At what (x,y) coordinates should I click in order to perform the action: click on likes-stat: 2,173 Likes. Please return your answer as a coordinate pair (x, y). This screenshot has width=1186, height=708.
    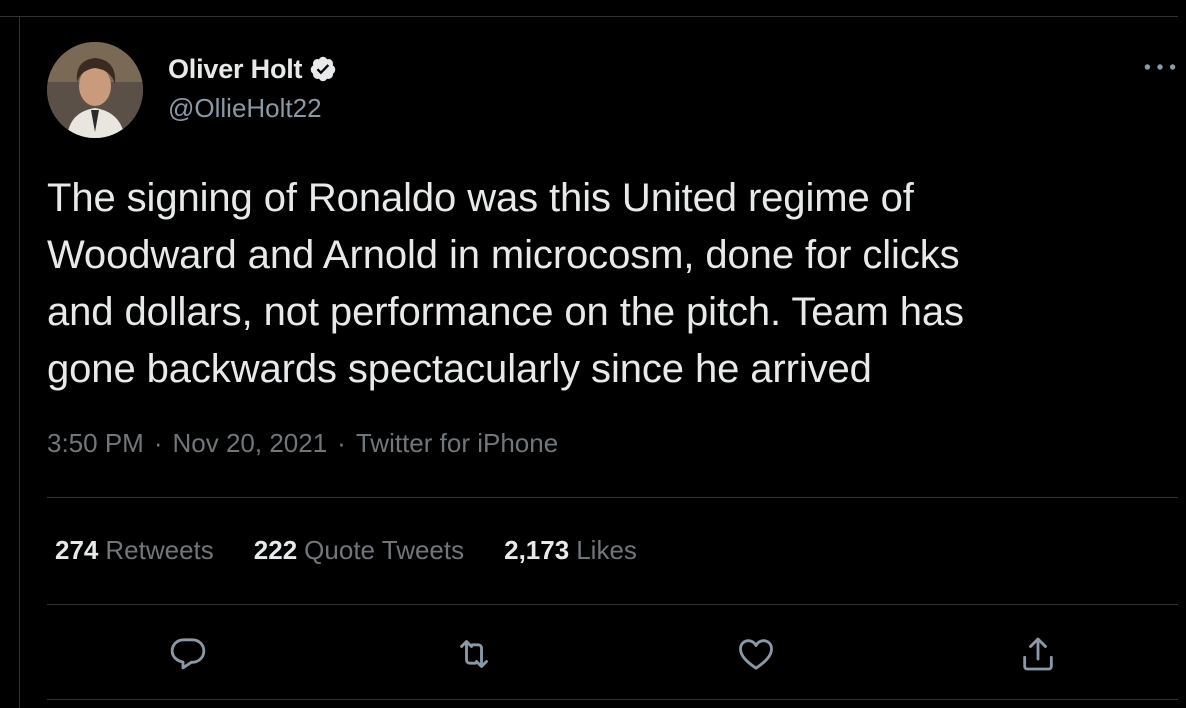
    Looking at the image, I should click on (570, 550).